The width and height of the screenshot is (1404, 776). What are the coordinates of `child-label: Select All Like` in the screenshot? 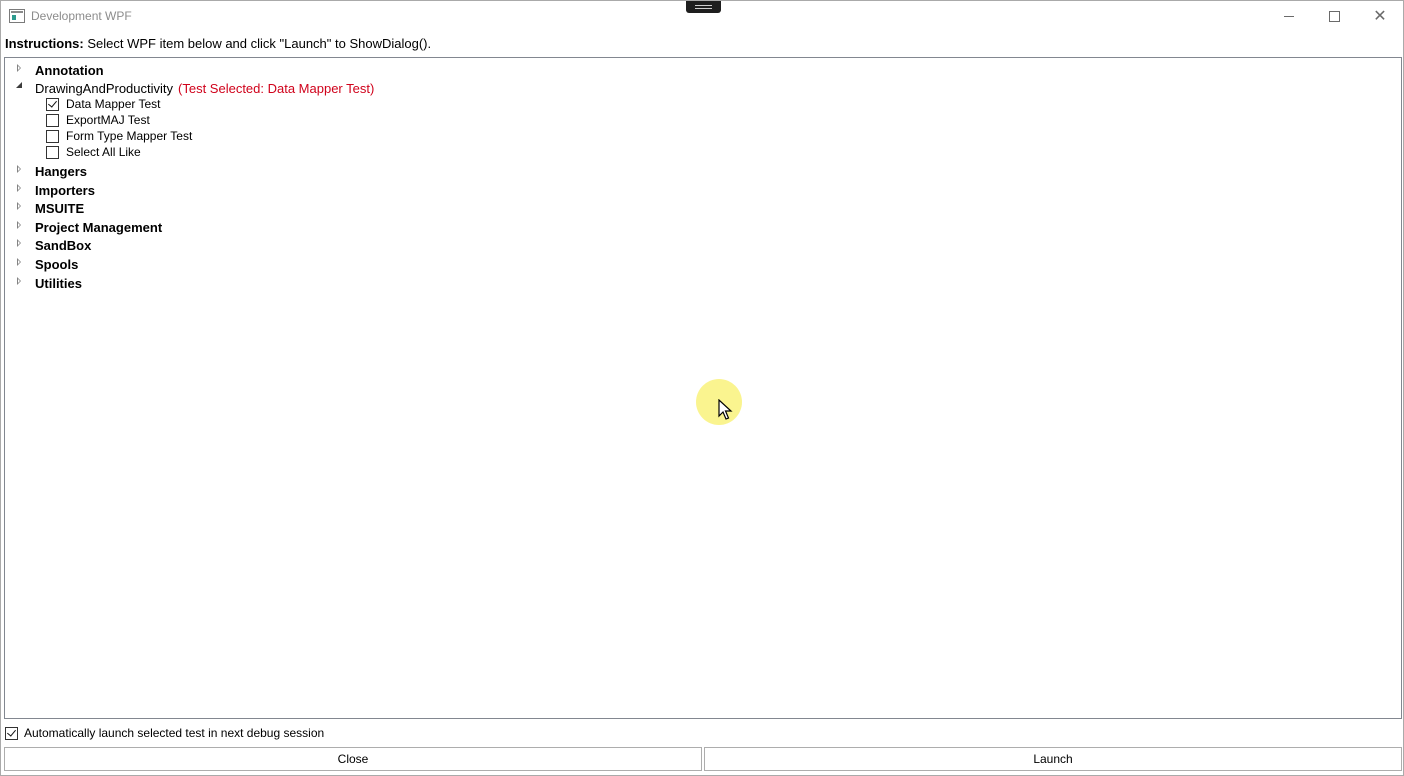 It's located at (103, 152).